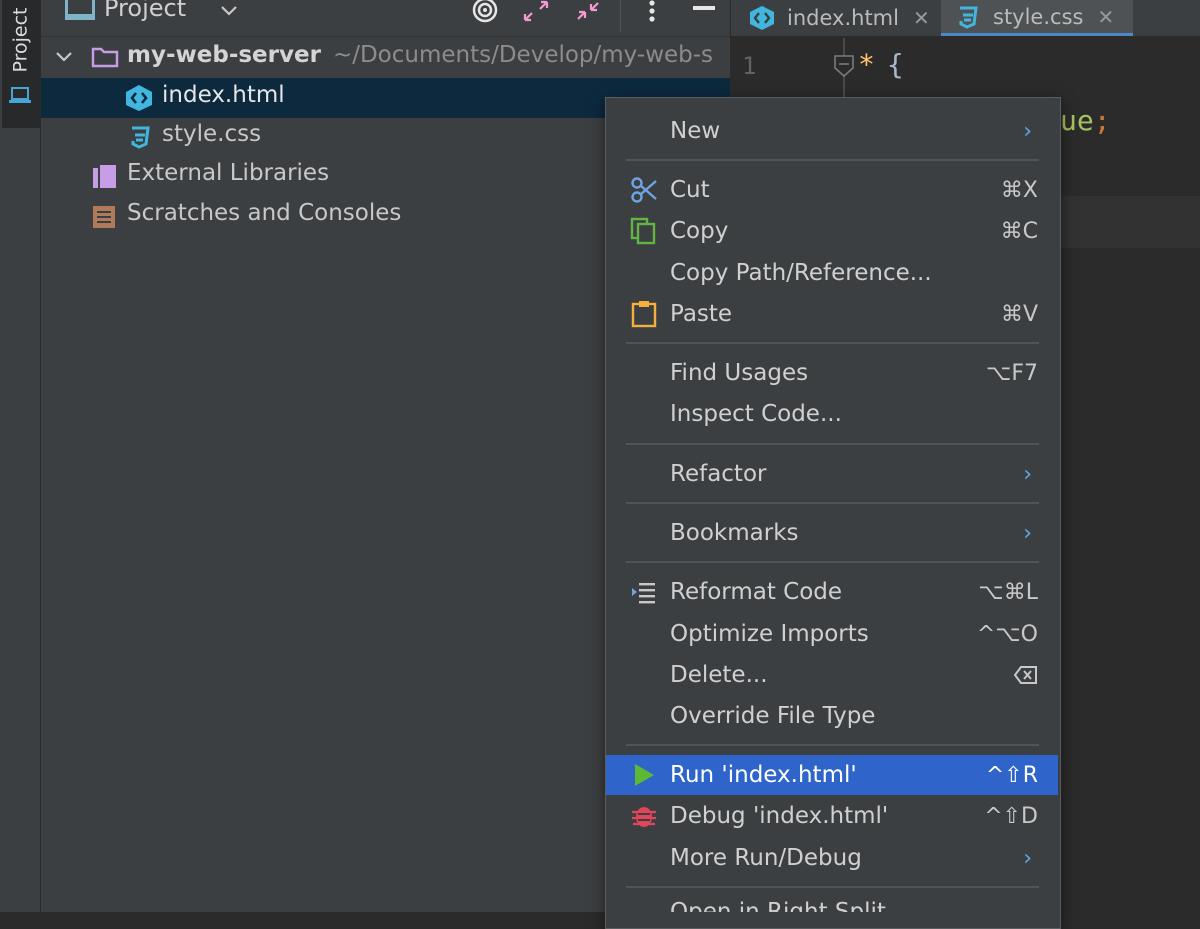 This screenshot has width=1200, height=929. I want to click on fold-marker-icon, so click(844, 68).